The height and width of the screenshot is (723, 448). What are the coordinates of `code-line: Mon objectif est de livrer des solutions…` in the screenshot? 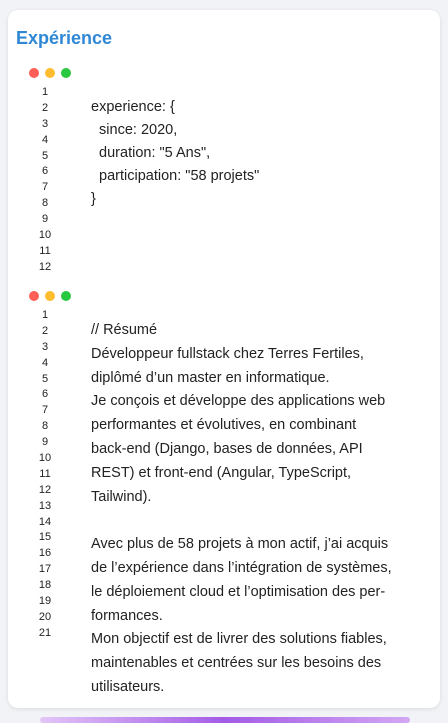 It's located at (239, 639).